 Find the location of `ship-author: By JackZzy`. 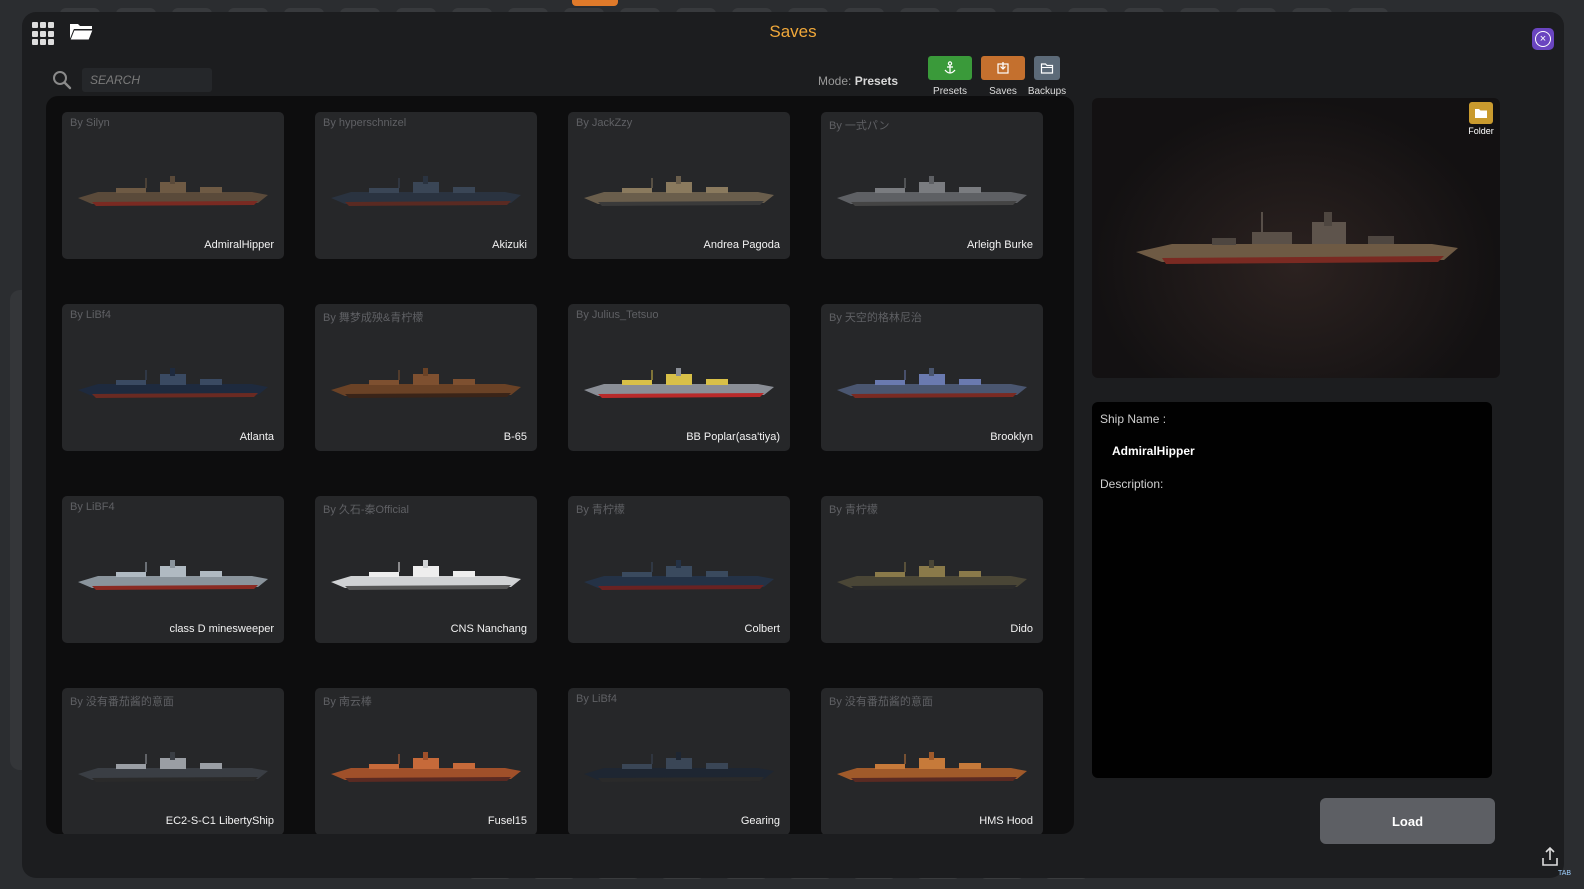

ship-author: By JackZzy is located at coordinates (604, 123).